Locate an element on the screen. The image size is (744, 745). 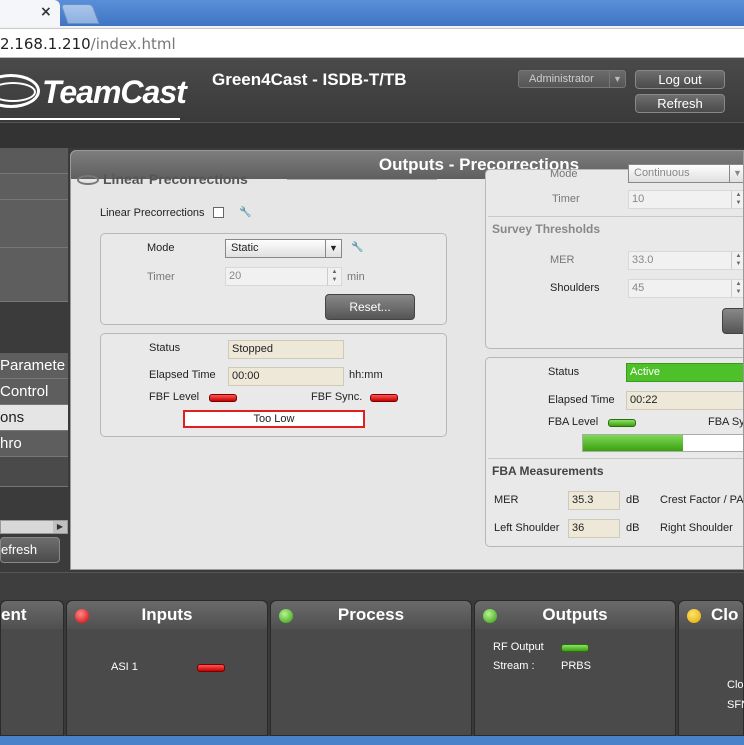
mode-label: Mode is located at coordinates (161, 248).